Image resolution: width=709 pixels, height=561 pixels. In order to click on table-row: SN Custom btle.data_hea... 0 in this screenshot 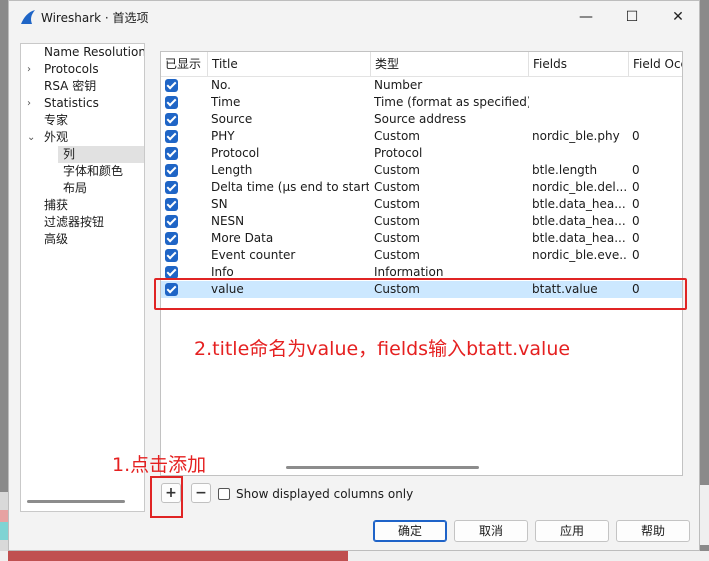, I will do `click(421, 204)`.